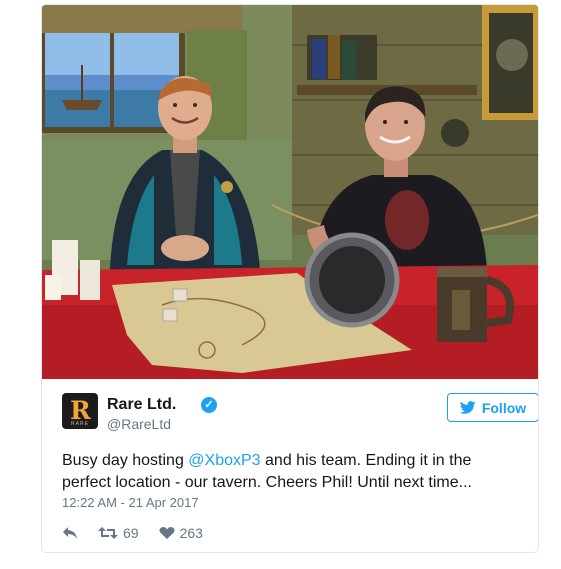 The height and width of the screenshot is (569, 561). Describe the element at coordinates (131, 533) in the screenshot. I see `retweet-count: 69` at that location.